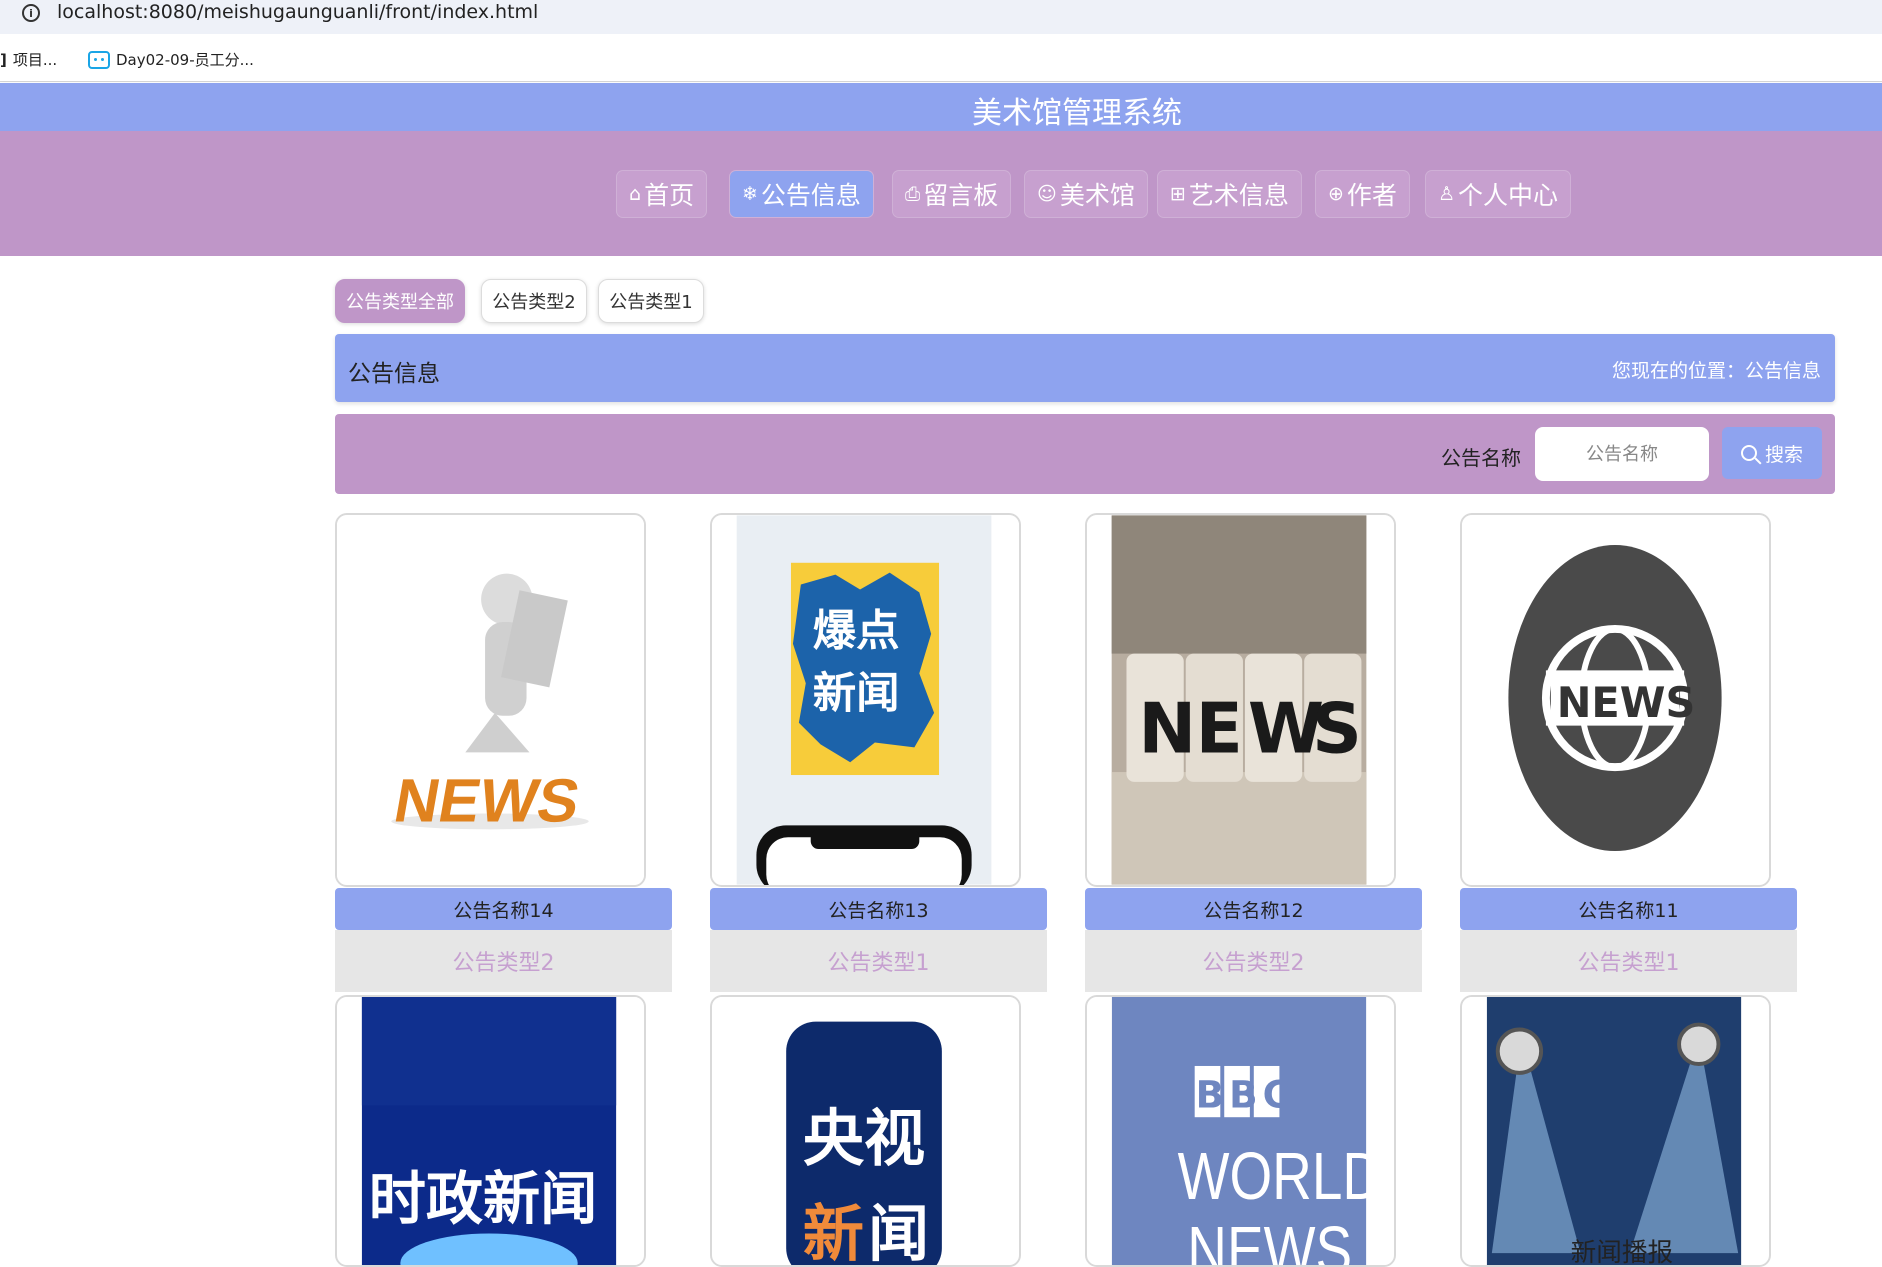  I want to click on notice-image: BBC WORLD NEWS, so click(1240, 1131).